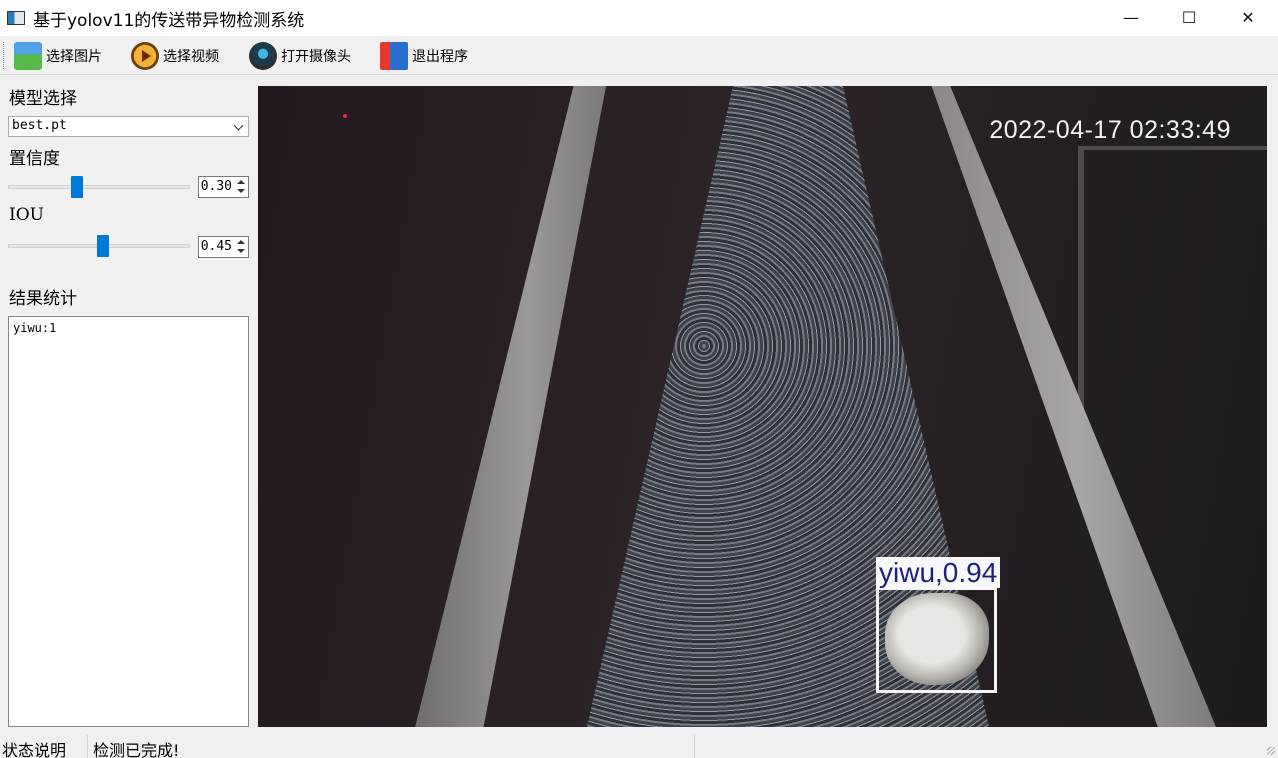 This screenshot has width=1278, height=758. Describe the element at coordinates (938, 572) in the screenshot. I see `detection-label: yiwu,0.94` at that location.